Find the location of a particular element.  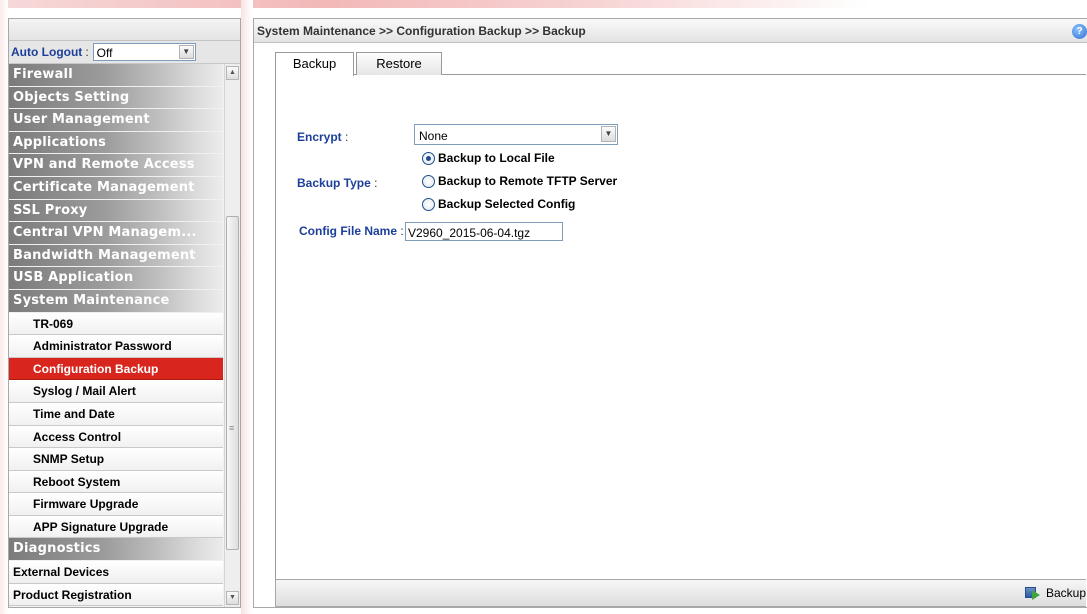

encrypt-select: None ▼ is located at coordinates (516, 134).